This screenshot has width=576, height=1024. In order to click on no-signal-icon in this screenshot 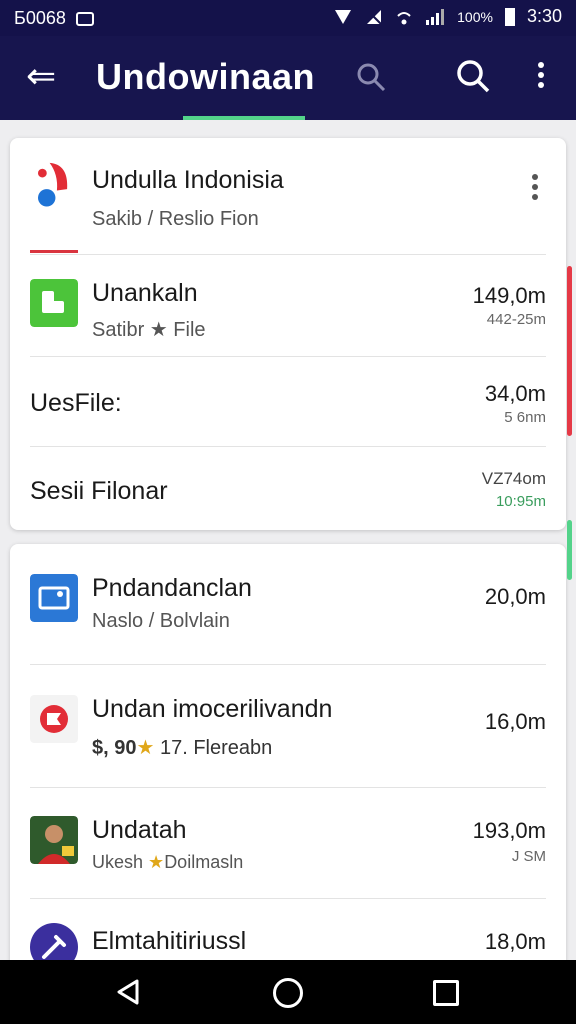, I will do `click(374, 16)`.